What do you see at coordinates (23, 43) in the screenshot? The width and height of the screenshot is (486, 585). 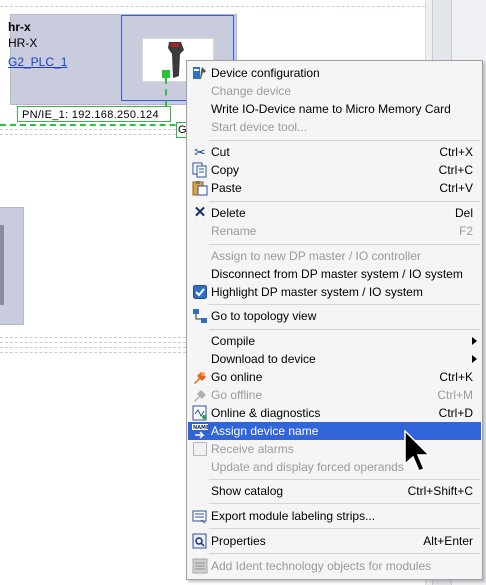 I see `device-type: HR-X` at bounding box center [23, 43].